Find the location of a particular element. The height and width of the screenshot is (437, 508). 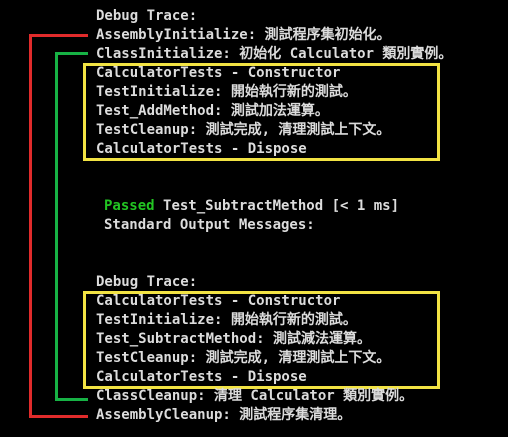

test-result-line: Passed Test_SubtractMethod [< 1 ms] is located at coordinates (251, 206).